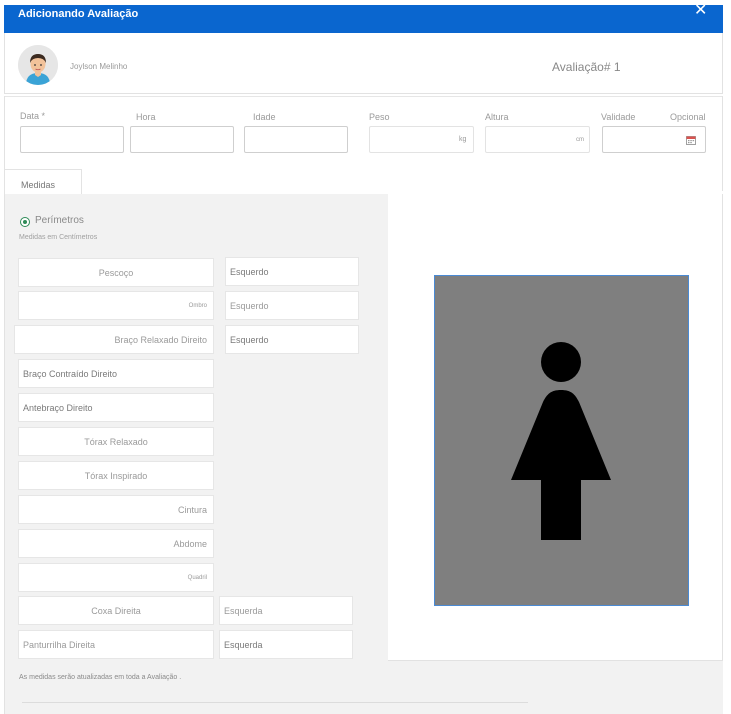 This screenshot has width=731, height=714. What do you see at coordinates (691, 138) in the screenshot?
I see `calendar-icon` at bounding box center [691, 138].